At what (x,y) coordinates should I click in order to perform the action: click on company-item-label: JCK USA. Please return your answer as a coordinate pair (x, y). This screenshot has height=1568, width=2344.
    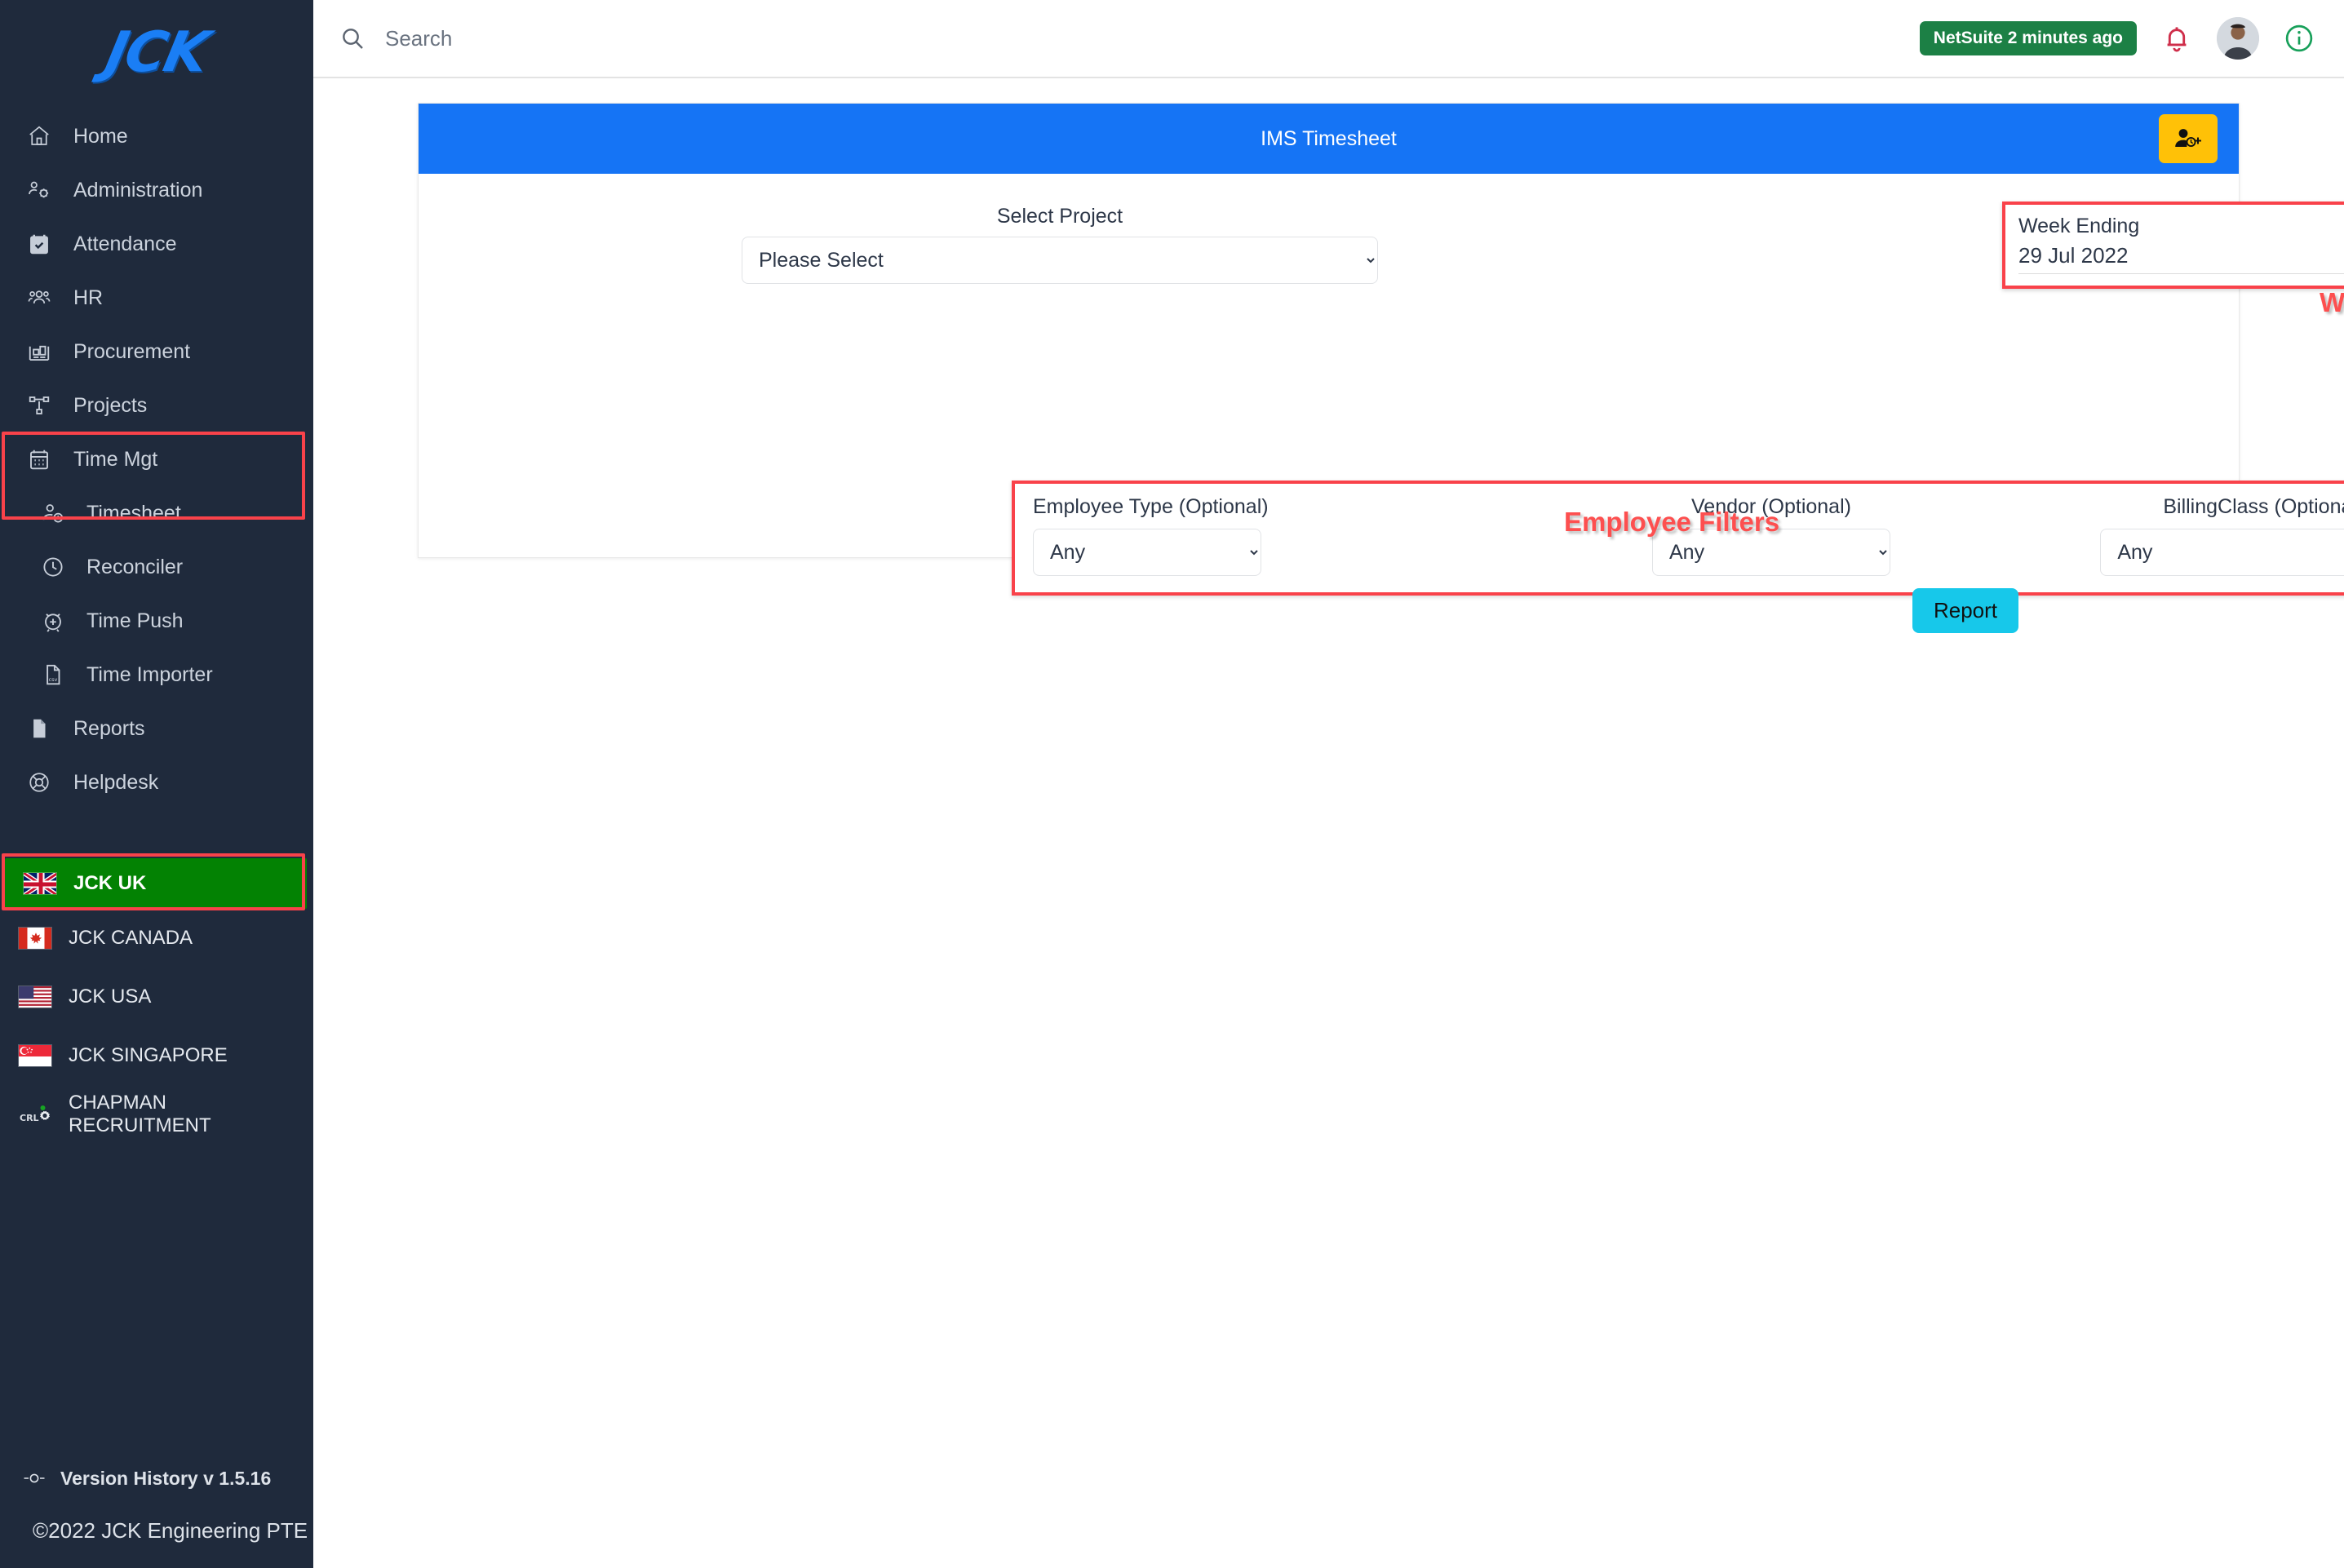
    Looking at the image, I should click on (111, 997).